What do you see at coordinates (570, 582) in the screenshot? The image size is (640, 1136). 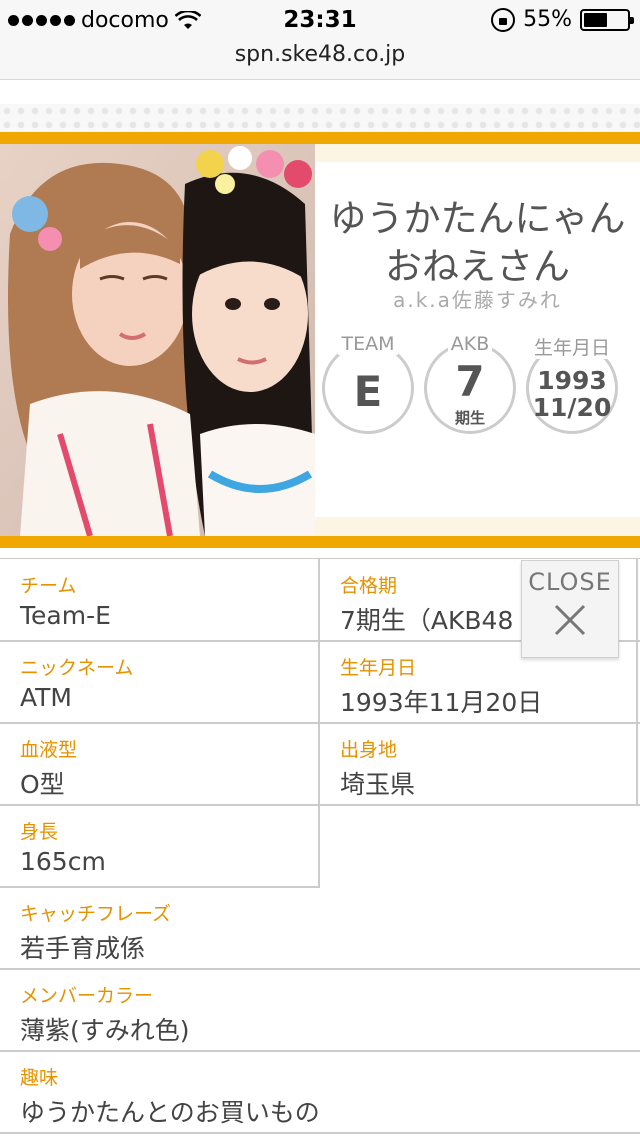 I see `close-button-label: CLOSE` at bounding box center [570, 582].